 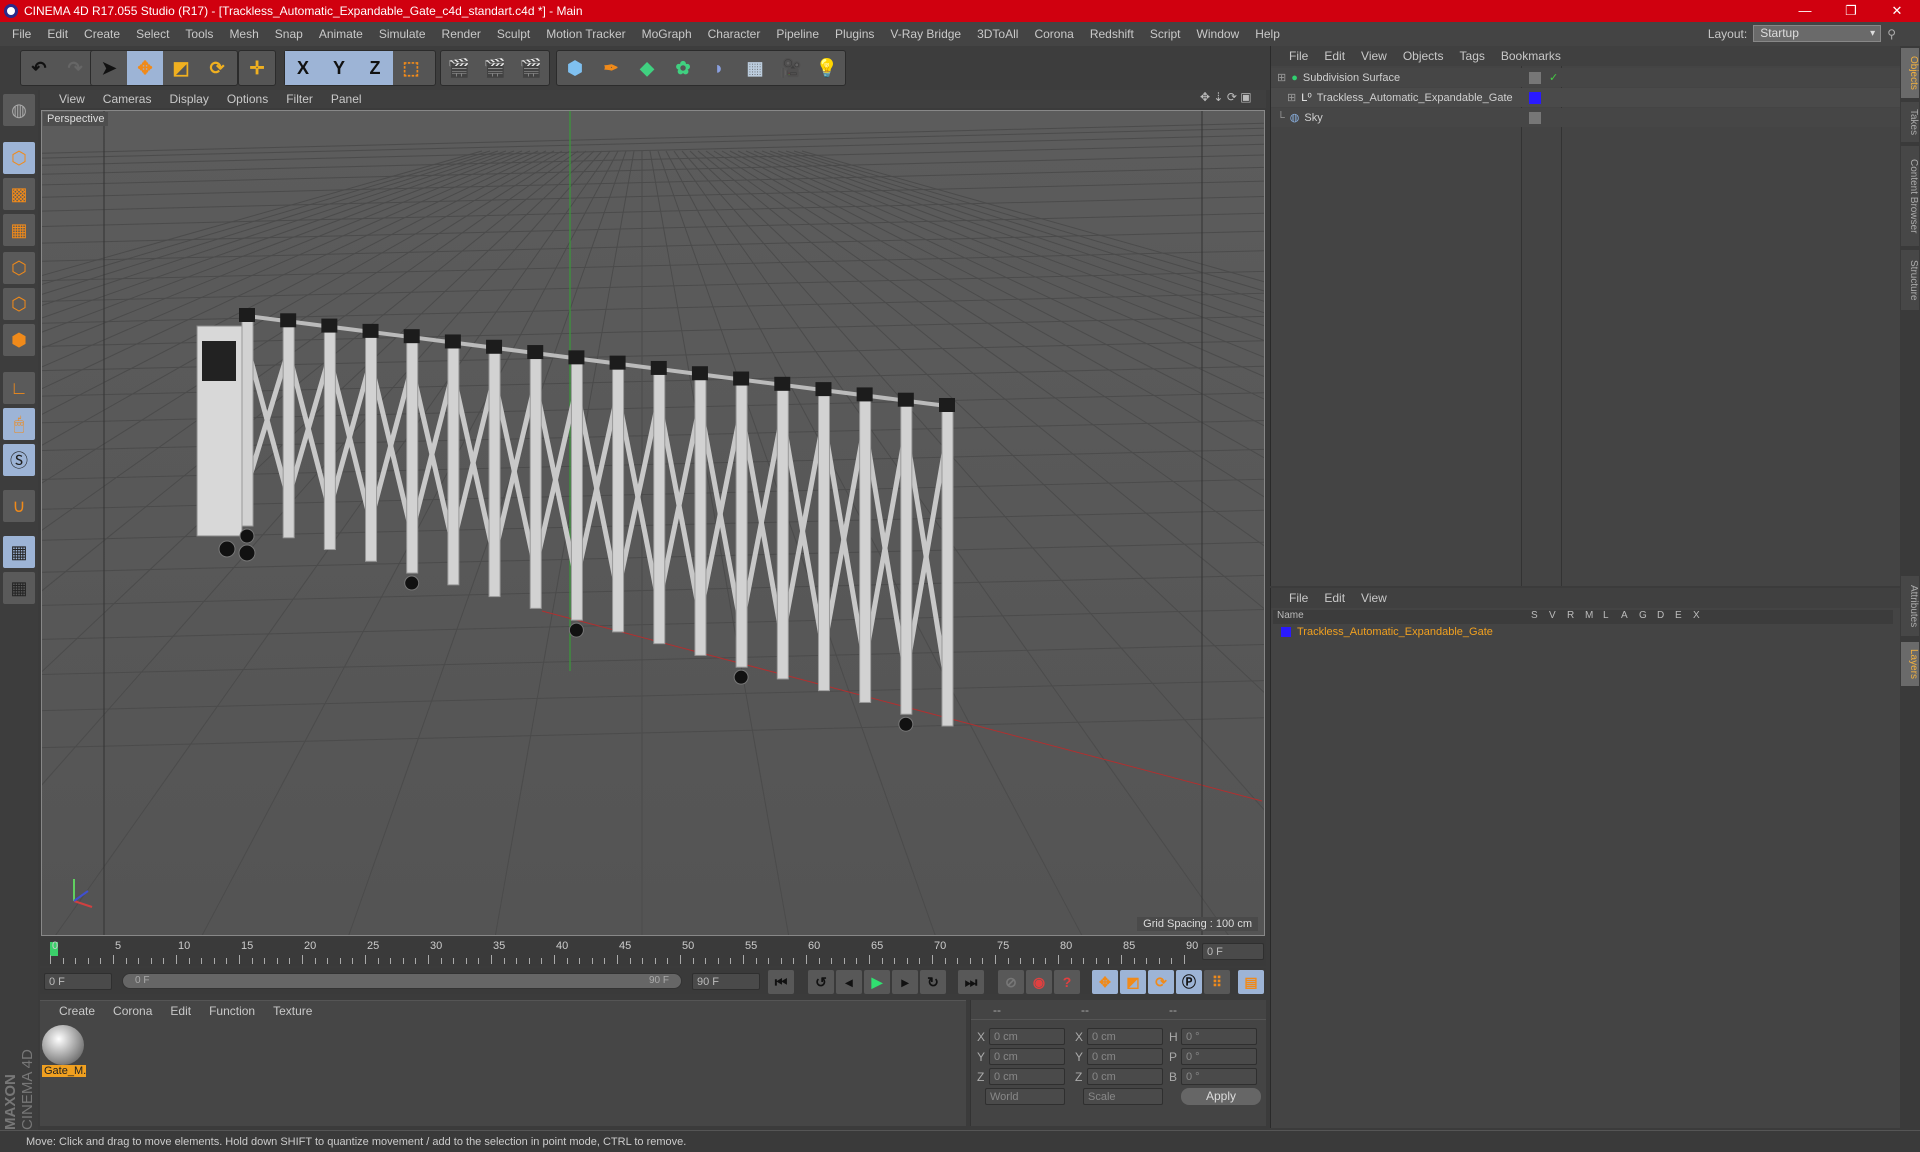 I want to click on visibility-tag, so click(x=1535, y=77).